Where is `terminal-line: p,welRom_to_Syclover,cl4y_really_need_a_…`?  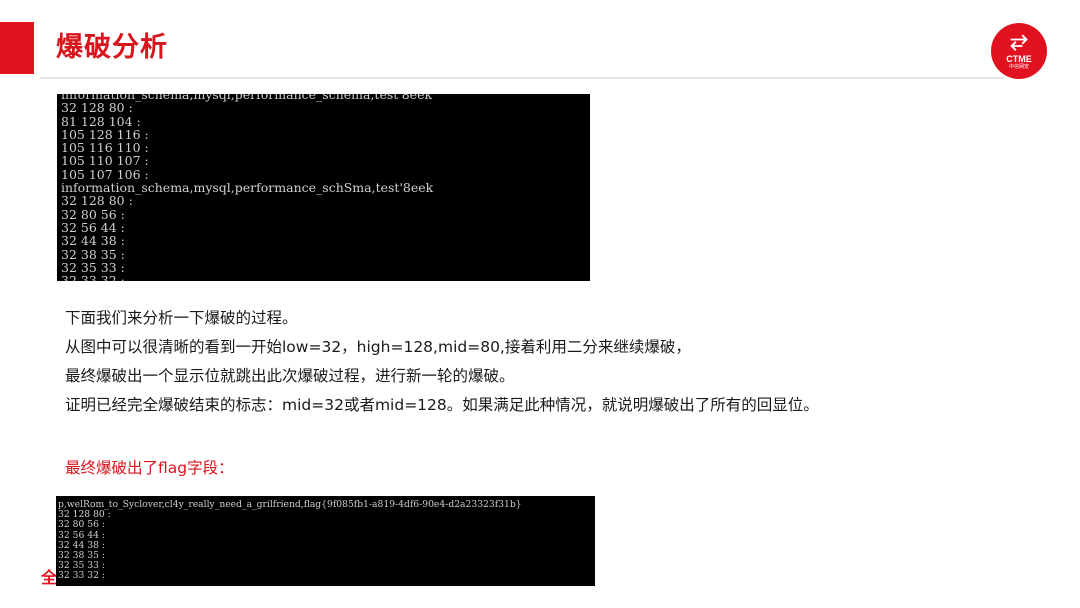
terminal-line: p,welRom_to_Syclover,cl4y_really_need_a_… is located at coordinates (290, 504).